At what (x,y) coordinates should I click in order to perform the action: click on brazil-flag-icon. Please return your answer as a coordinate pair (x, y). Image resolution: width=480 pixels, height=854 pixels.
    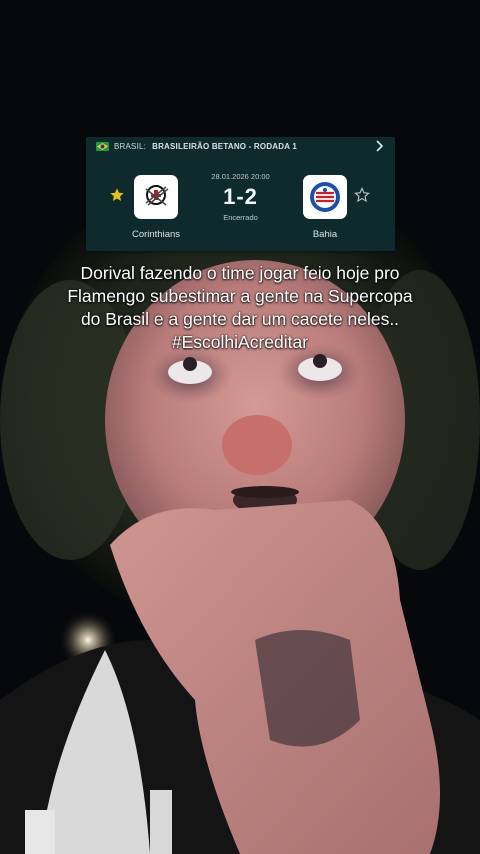
    Looking at the image, I should click on (102, 146).